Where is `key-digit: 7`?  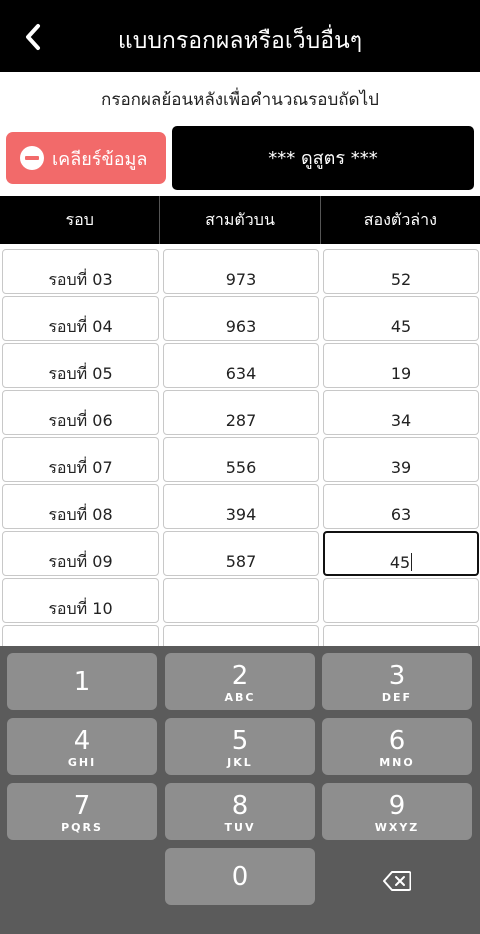
key-digit: 7 is located at coordinates (82, 806).